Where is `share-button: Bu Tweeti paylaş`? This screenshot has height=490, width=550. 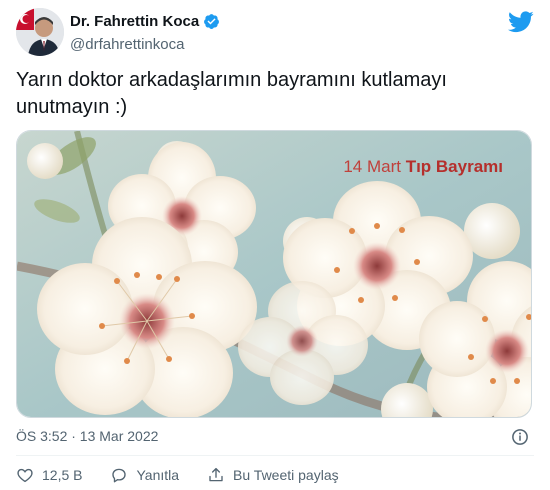
share-button: Bu Tweeti paylaş is located at coordinates (273, 475).